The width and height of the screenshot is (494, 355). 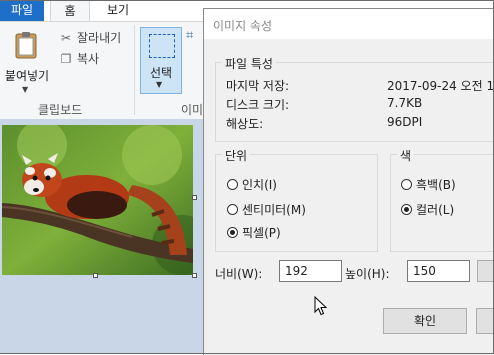 What do you see at coordinates (310, 271) in the screenshot?
I see `width-input` at bounding box center [310, 271].